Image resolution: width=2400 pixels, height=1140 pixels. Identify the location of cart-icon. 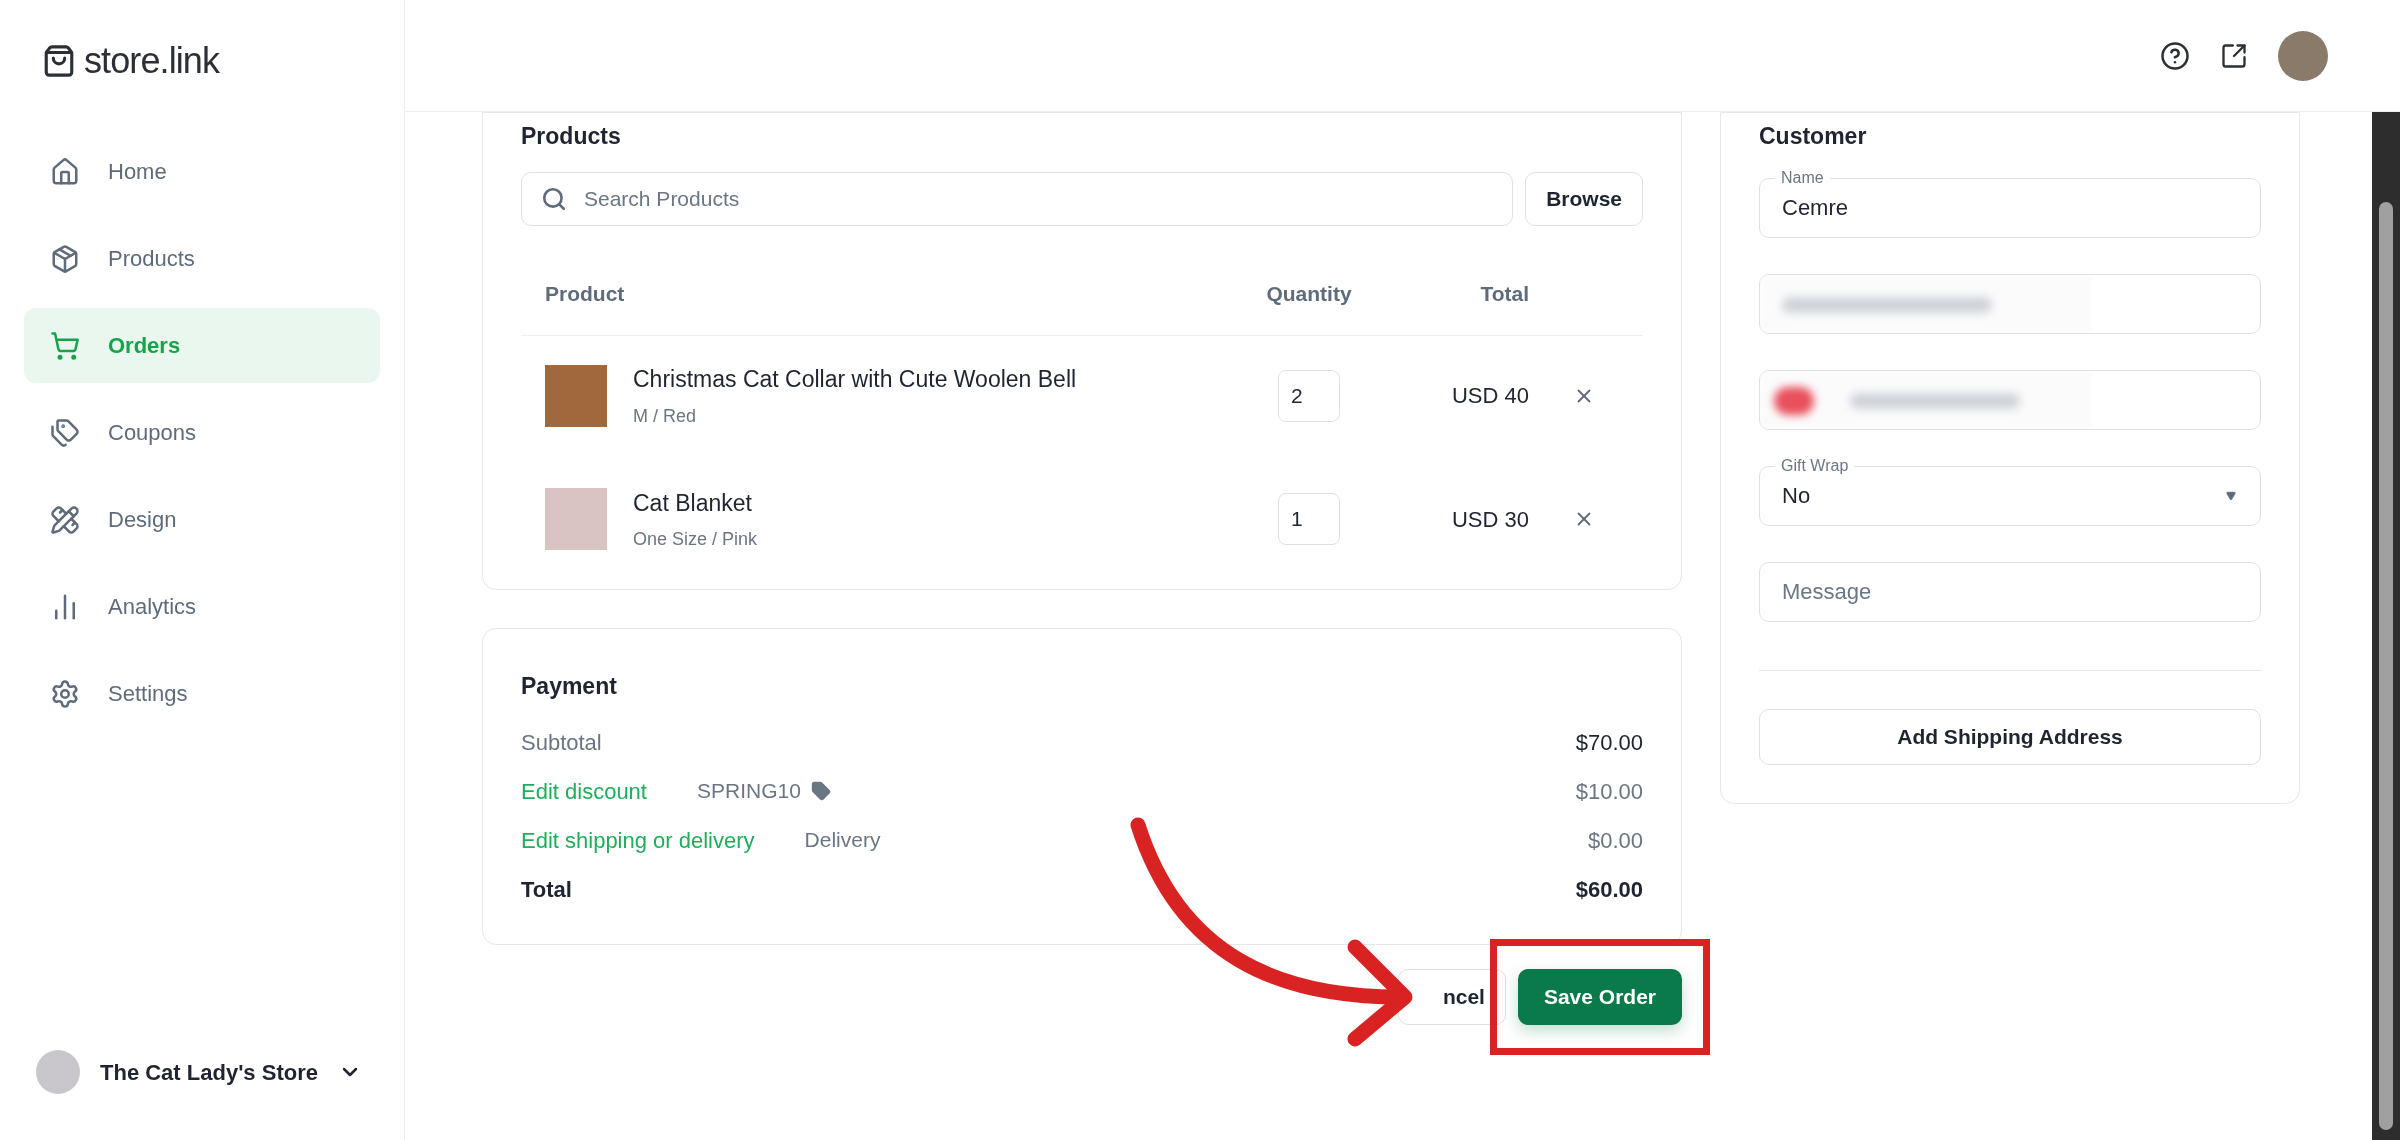
(65, 345).